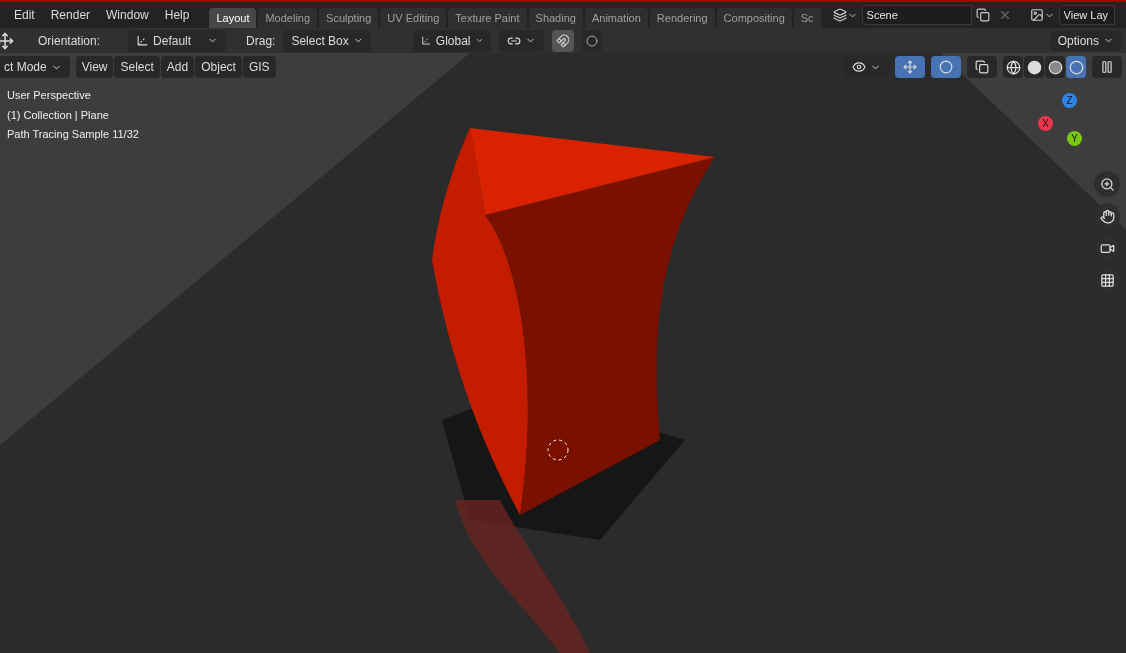 The image size is (1126, 653). I want to click on workspace-tab: Sc, so click(807, 18).